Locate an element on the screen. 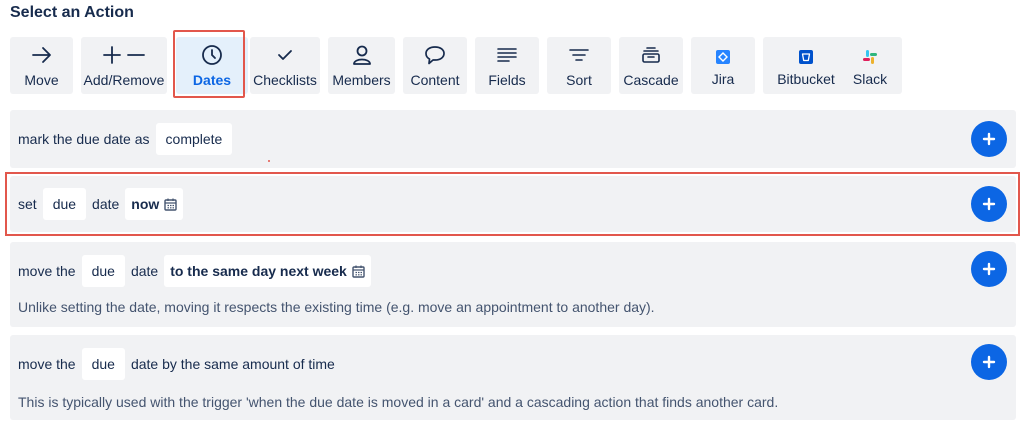 The width and height of the screenshot is (1022, 428). tab-bitbucket: Bitbucket is located at coordinates (806, 65).